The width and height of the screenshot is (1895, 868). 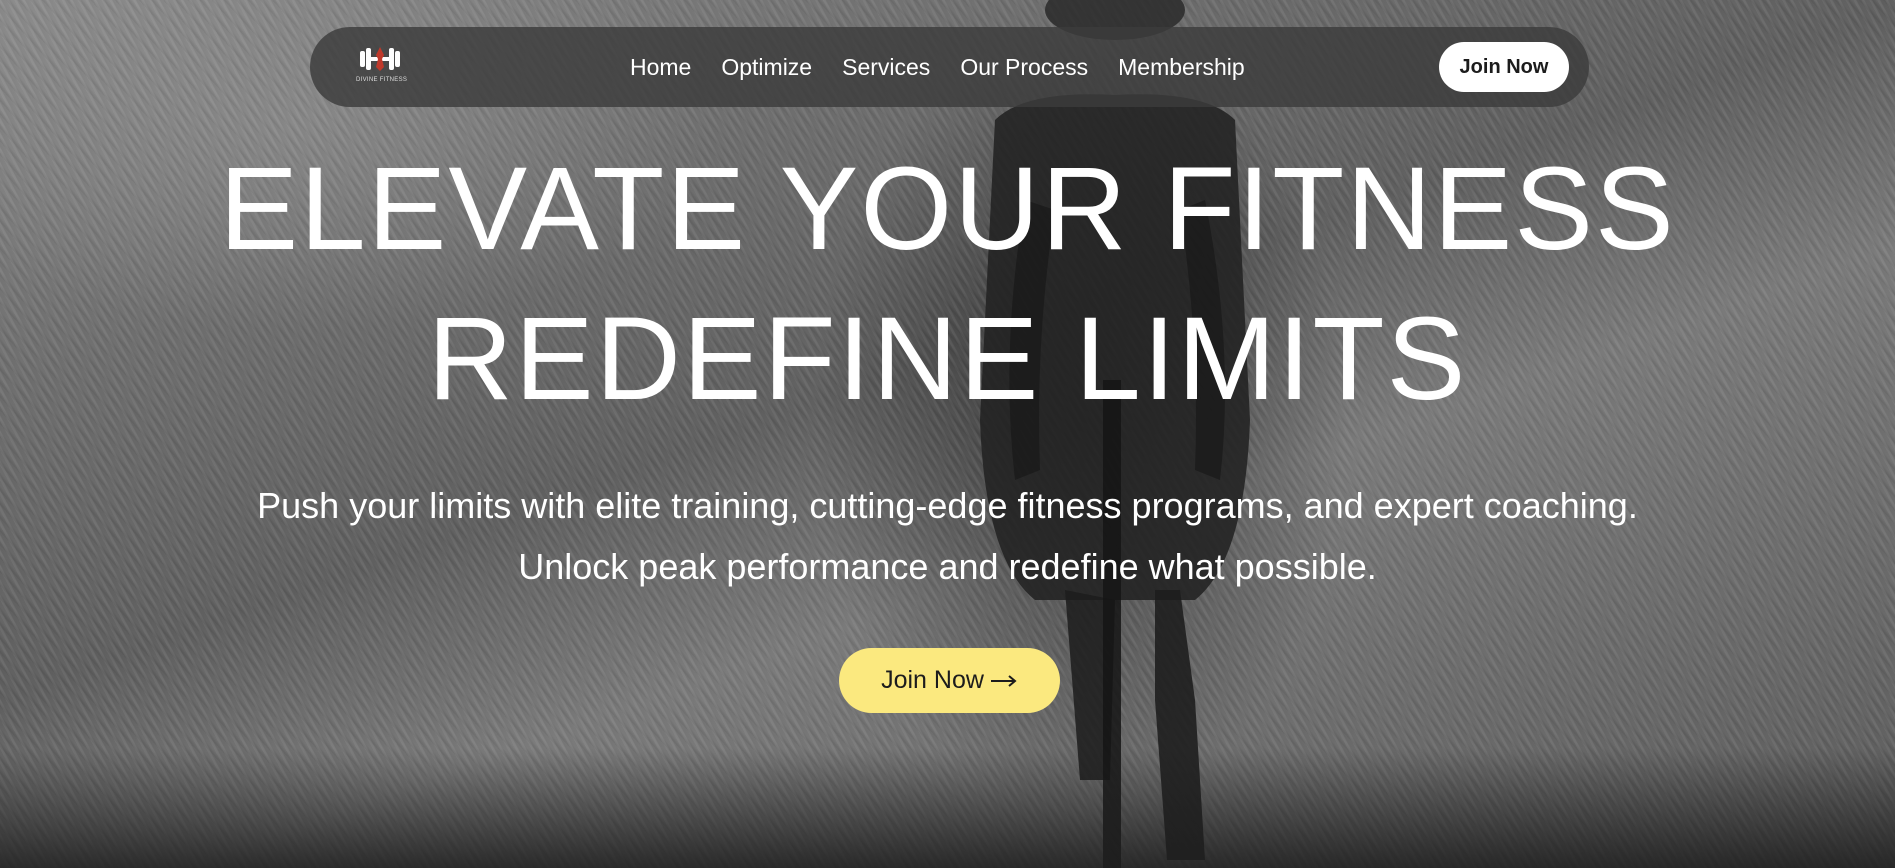 I want to click on hero-headline-line1: ELEVATE YOUR FITNESS, so click(x=947, y=209).